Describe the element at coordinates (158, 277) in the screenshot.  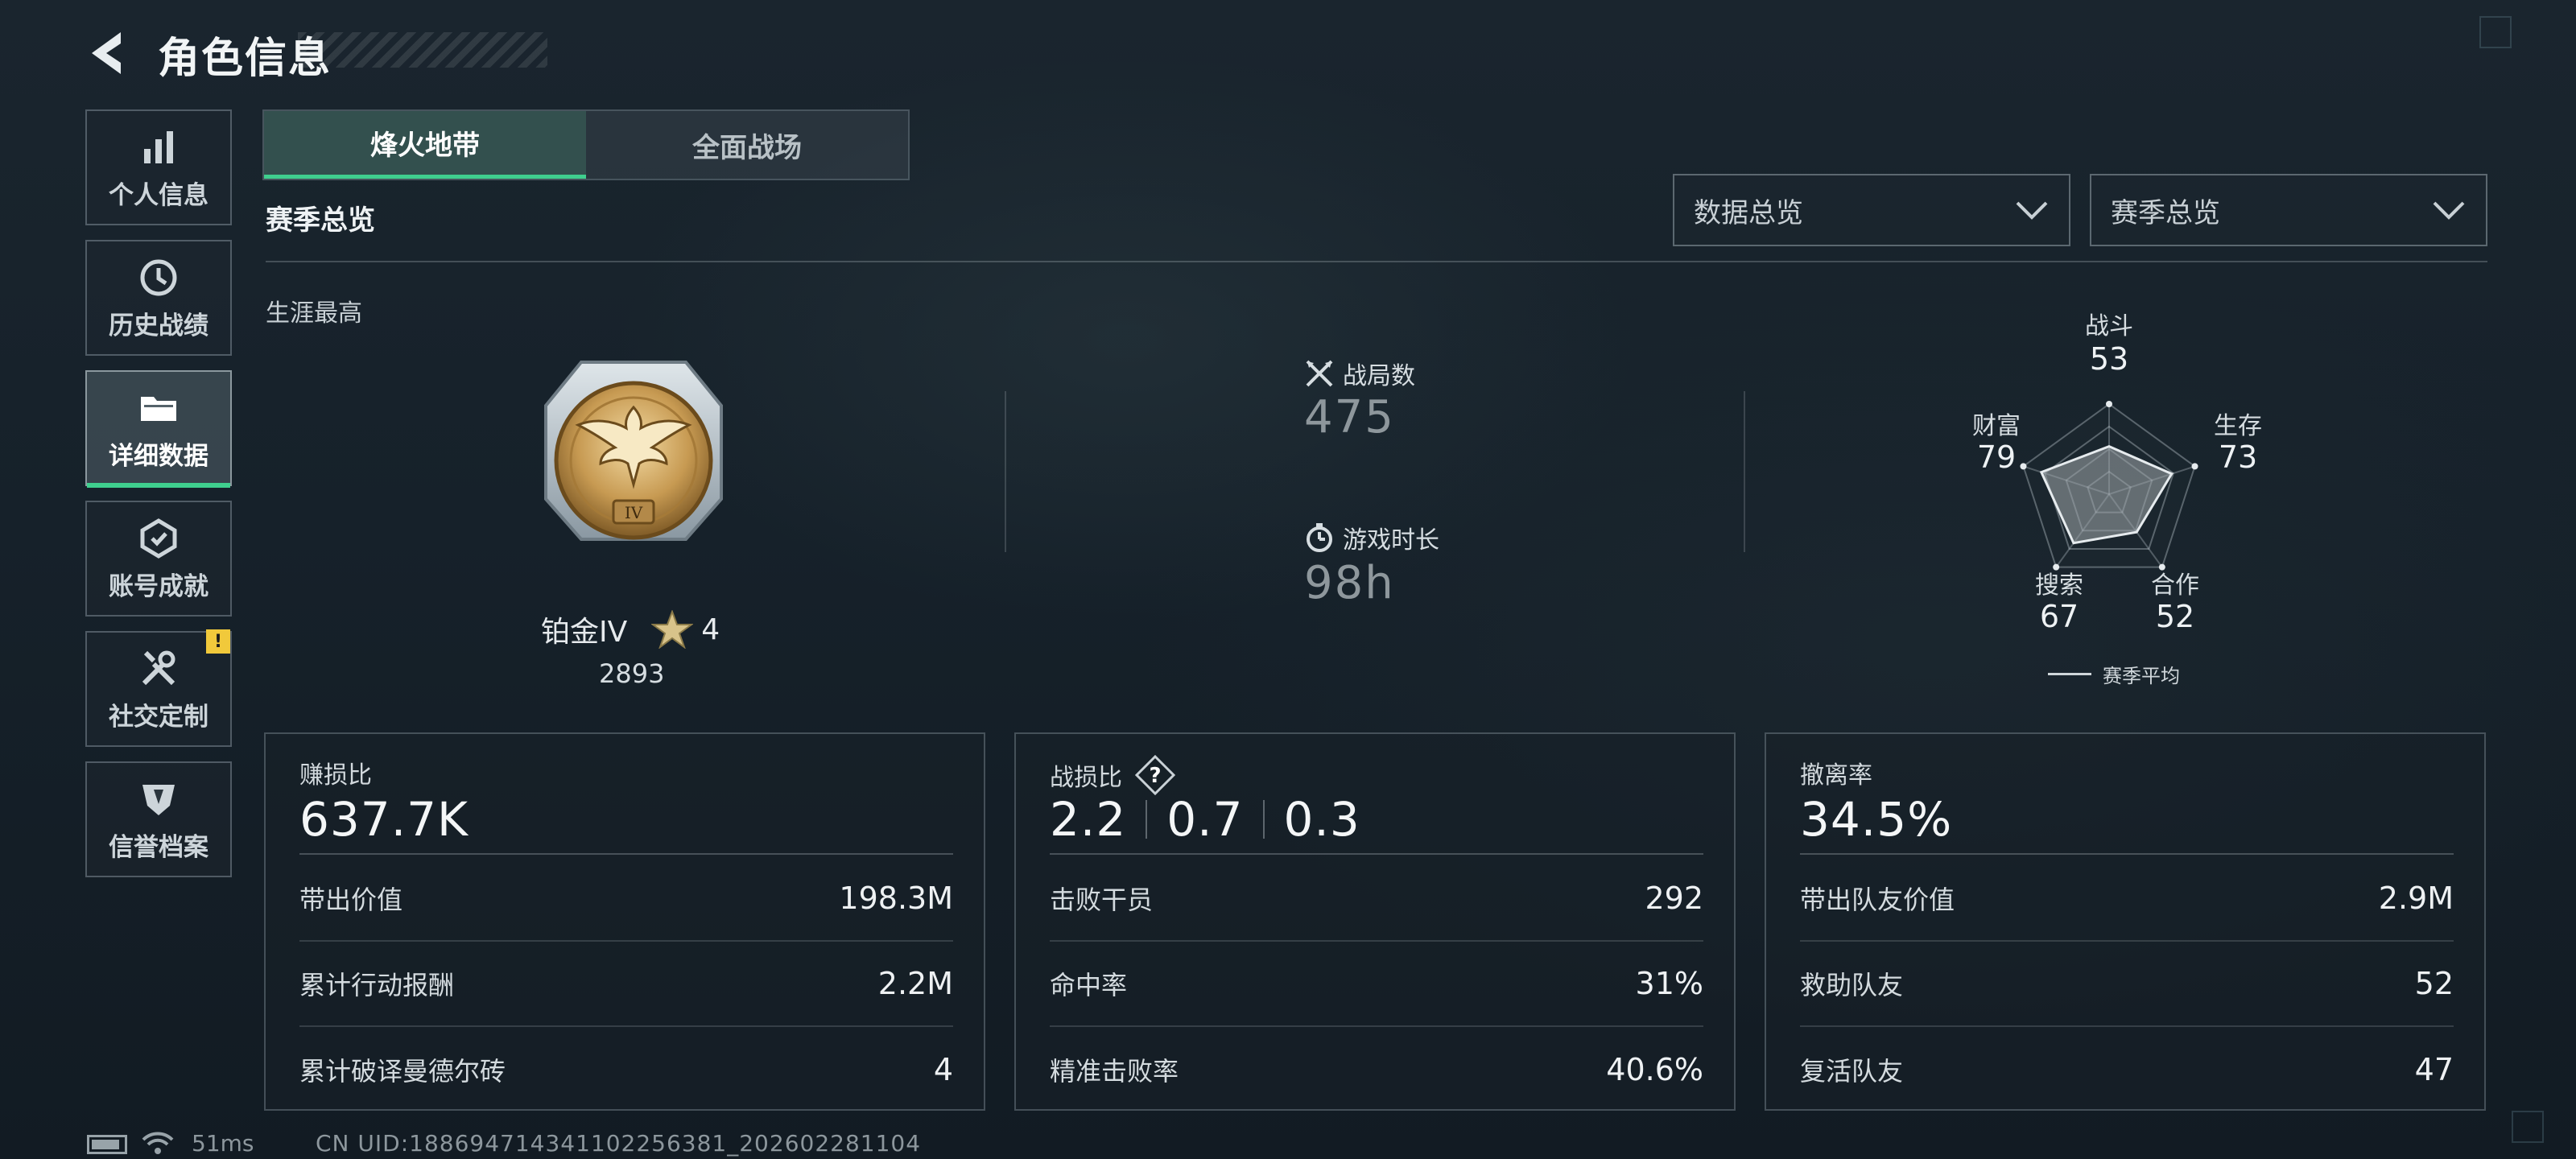
I see `clock-icon` at that location.